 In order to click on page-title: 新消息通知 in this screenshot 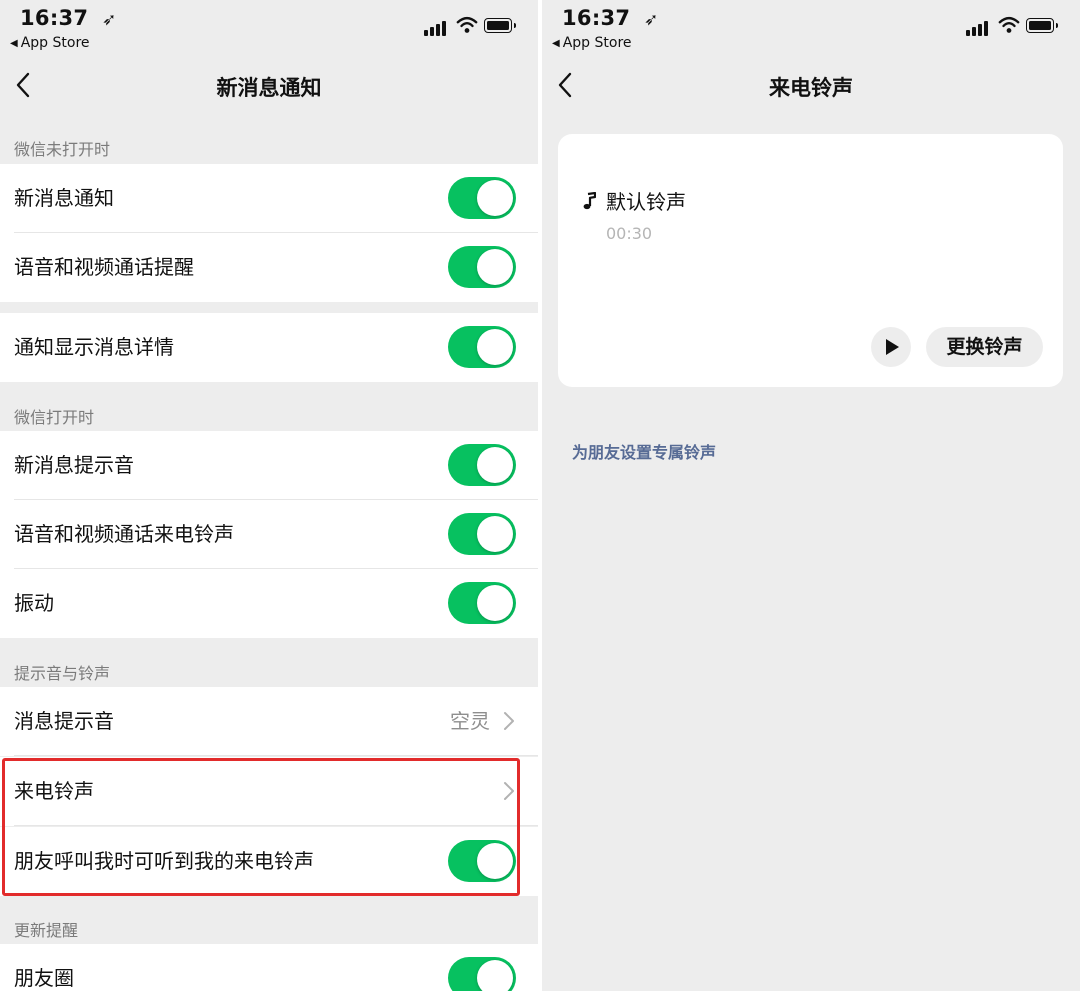, I will do `click(269, 88)`.